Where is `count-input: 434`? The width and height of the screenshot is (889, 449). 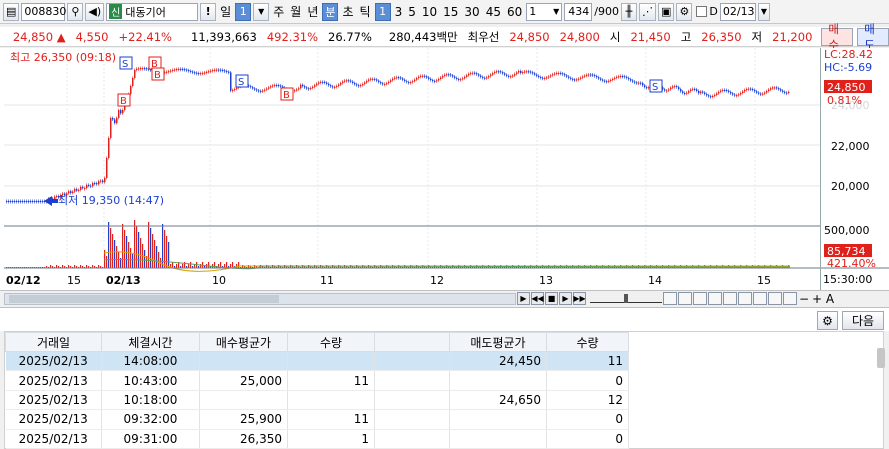 count-input: 434 is located at coordinates (578, 11).